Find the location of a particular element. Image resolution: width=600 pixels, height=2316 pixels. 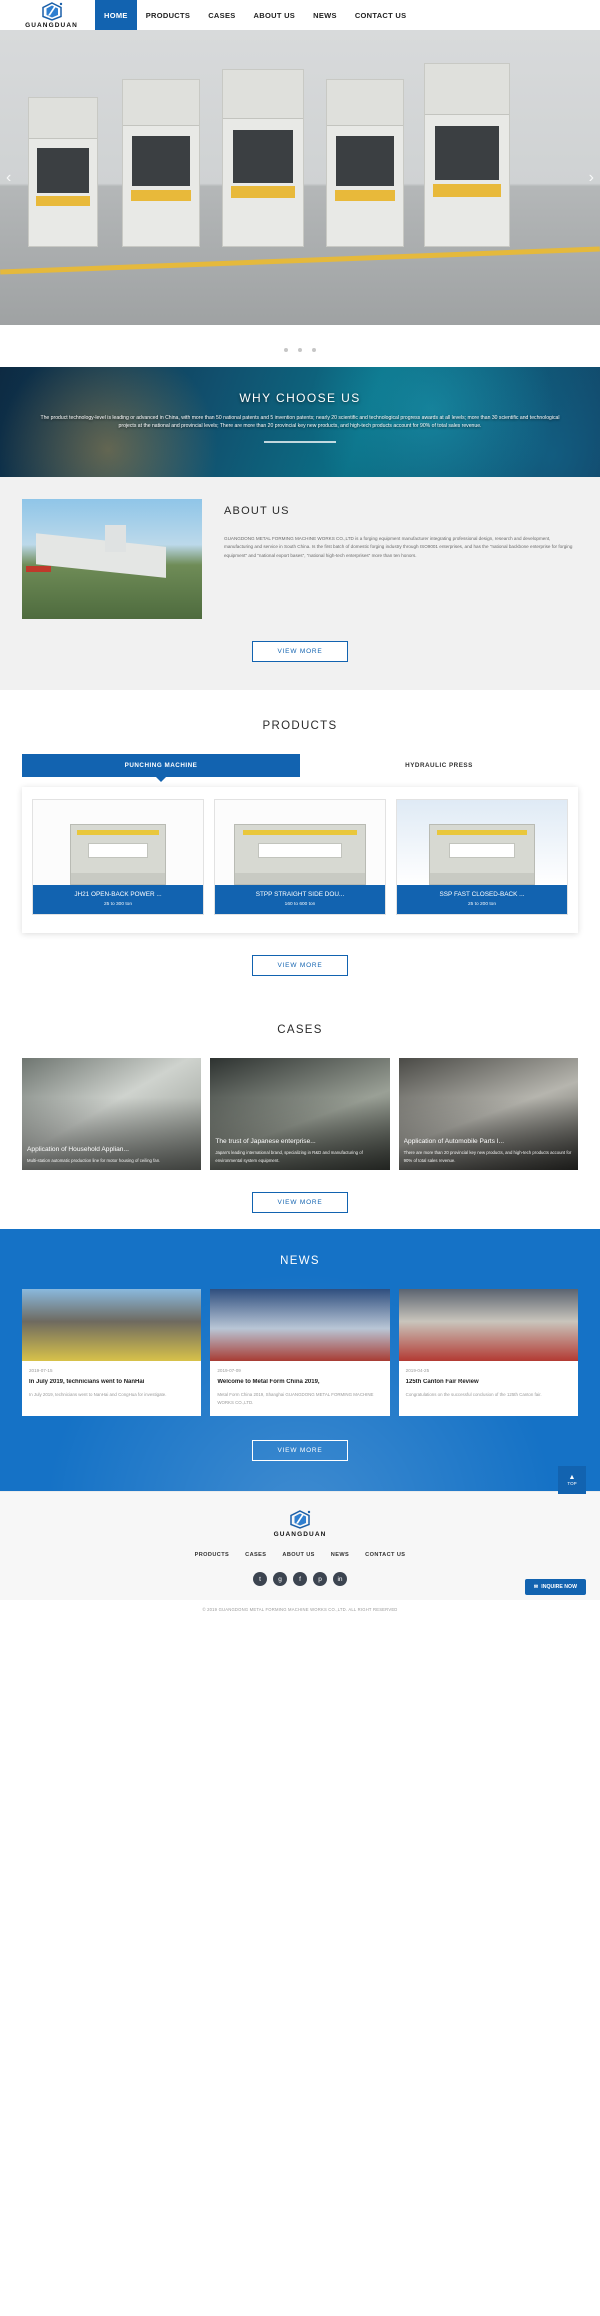

logo-wordmark: GUANGDUAN is located at coordinates (51, 25).